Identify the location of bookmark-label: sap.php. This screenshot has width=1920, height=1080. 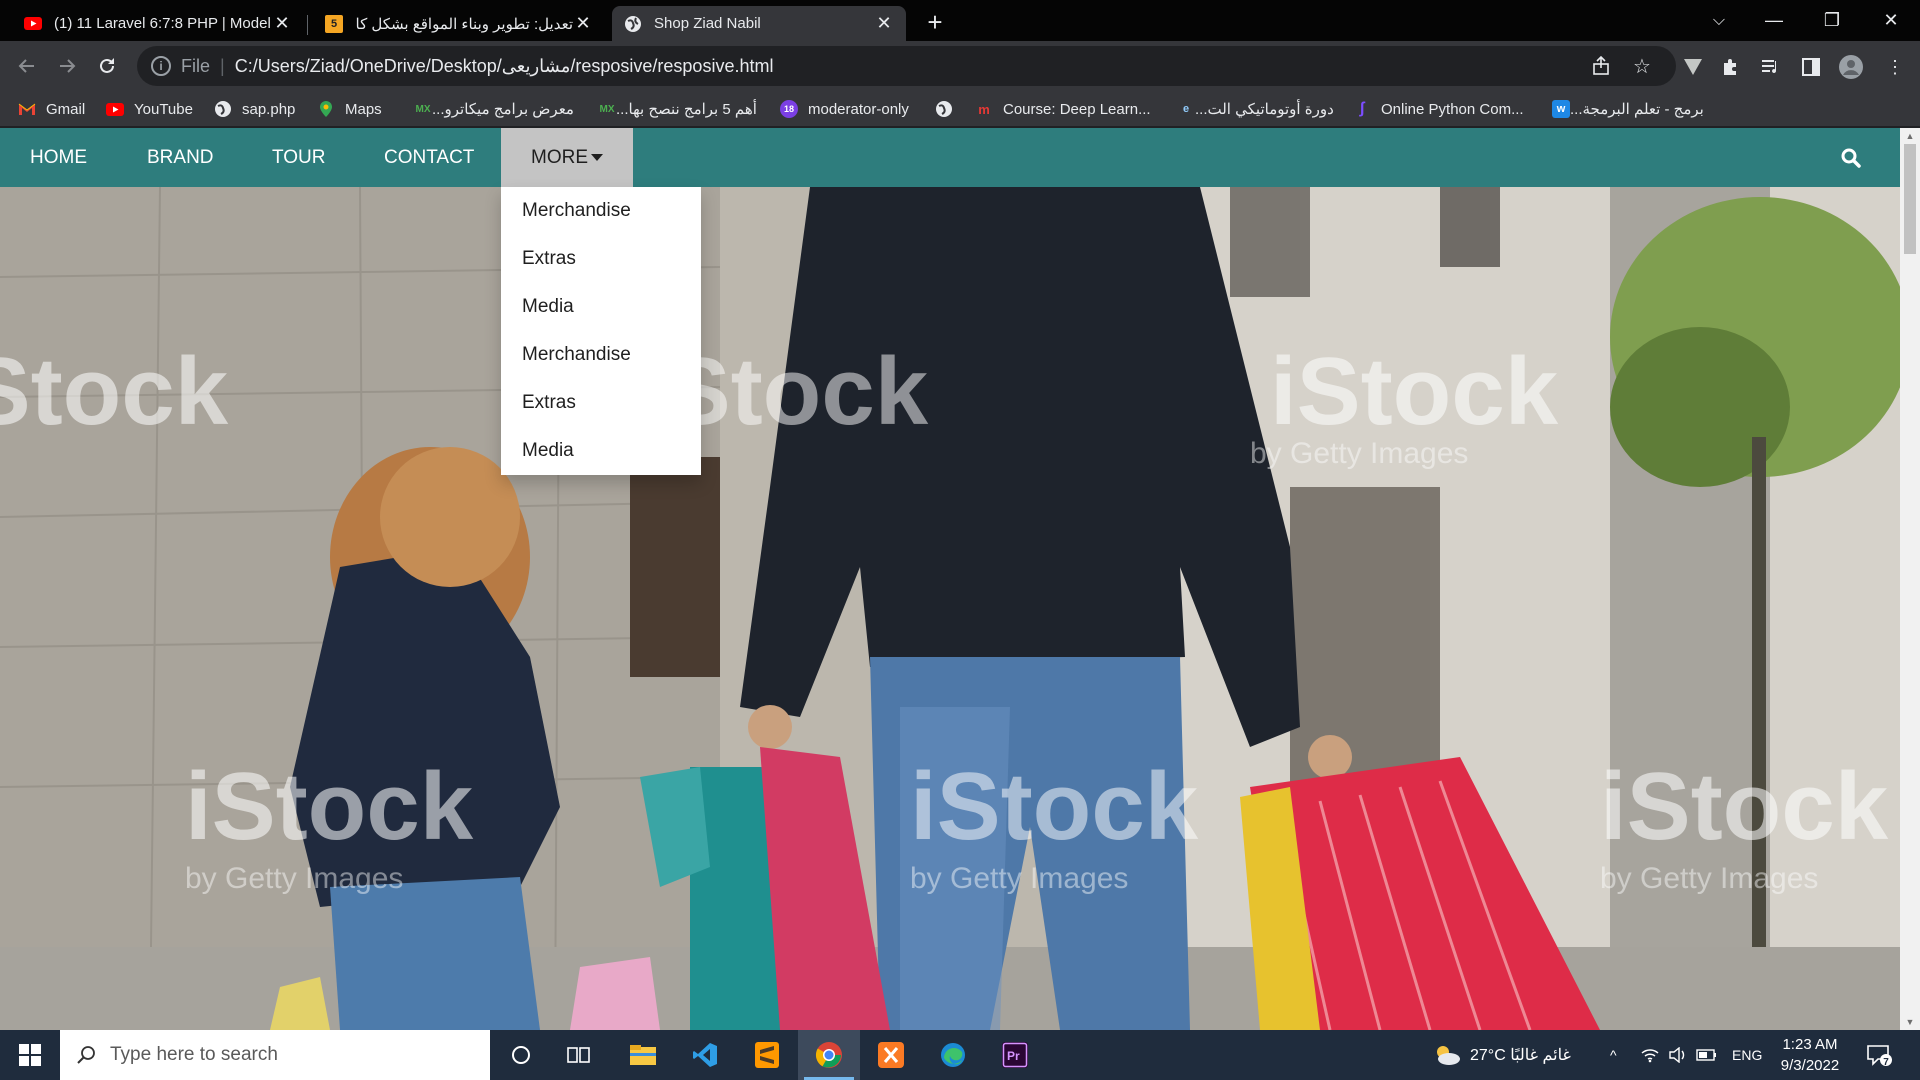
(269, 109).